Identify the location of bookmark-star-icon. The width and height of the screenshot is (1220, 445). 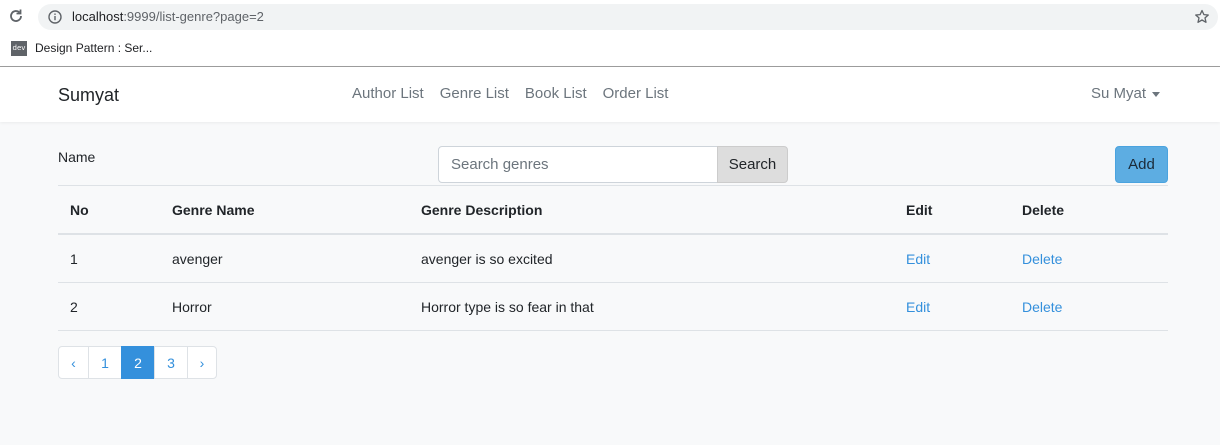
(1202, 17).